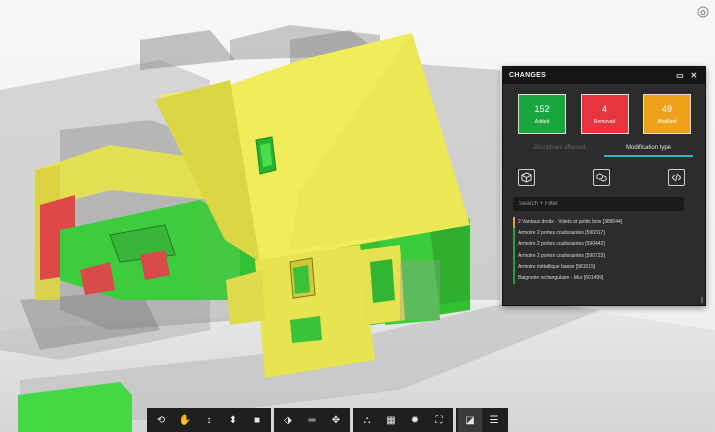 Image resolution: width=715 pixels, height=432 pixels. What do you see at coordinates (703, 12) in the screenshot?
I see `home-view-icon` at bounding box center [703, 12].